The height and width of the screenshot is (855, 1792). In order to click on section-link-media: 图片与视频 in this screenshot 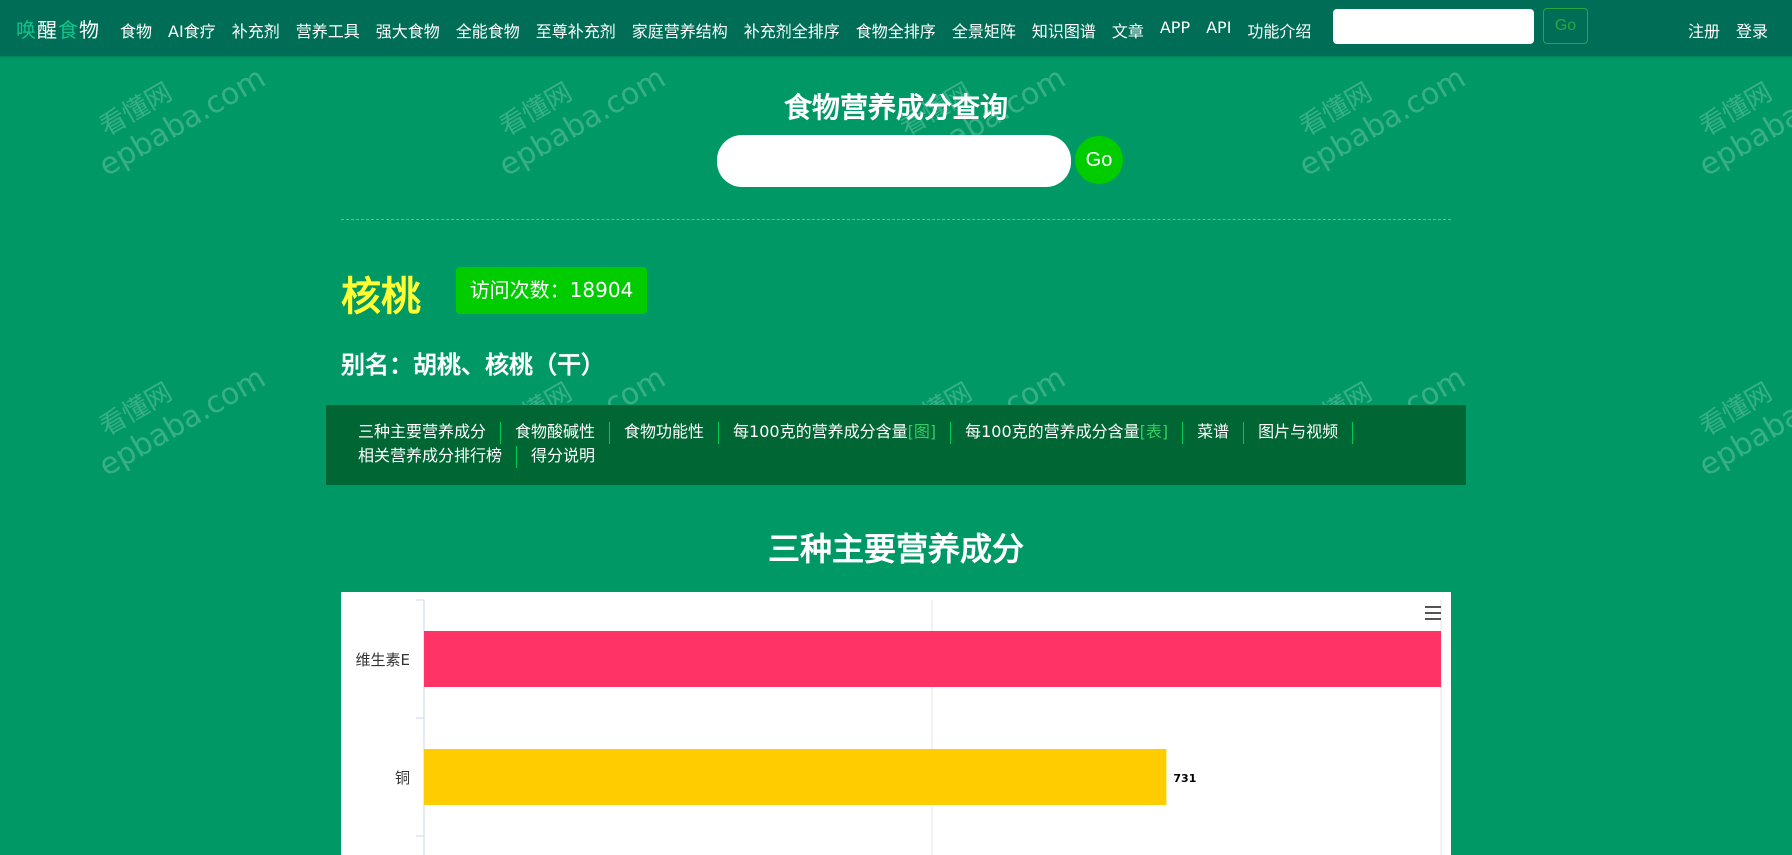, I will do `click(1298, 432)`.